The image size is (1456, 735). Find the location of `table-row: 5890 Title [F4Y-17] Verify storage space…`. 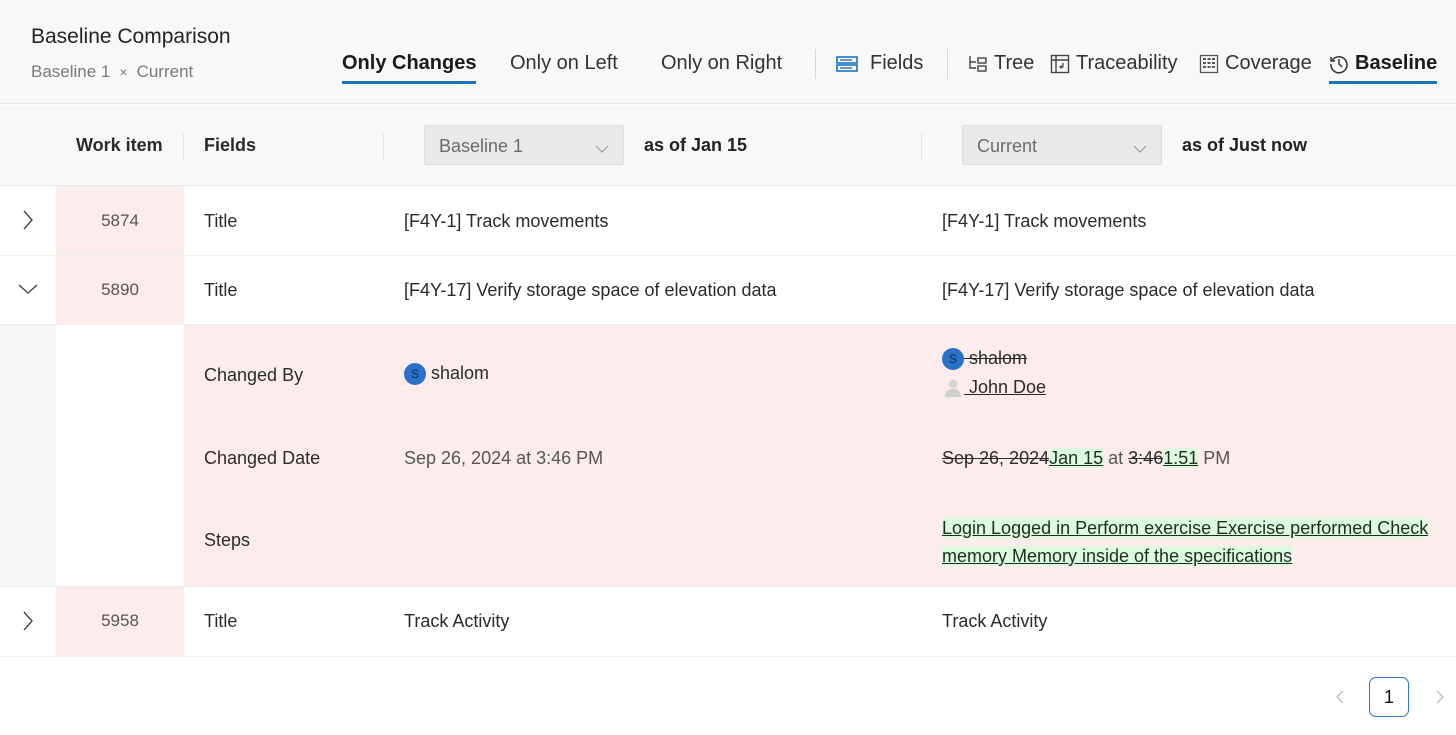

table-row: 5890 Title [F4Y-17] Verify storage space… is located at coordinates (728, 290).